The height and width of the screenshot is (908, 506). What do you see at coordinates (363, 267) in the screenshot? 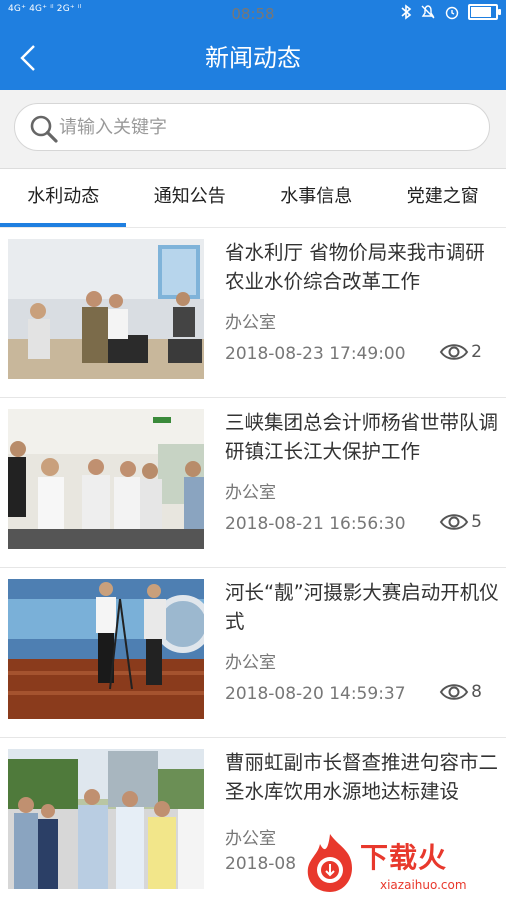
I see `news-title: 省水利厅 省物价局来我市调研农业水价综合改革工作` at bounding box center [363, 267].